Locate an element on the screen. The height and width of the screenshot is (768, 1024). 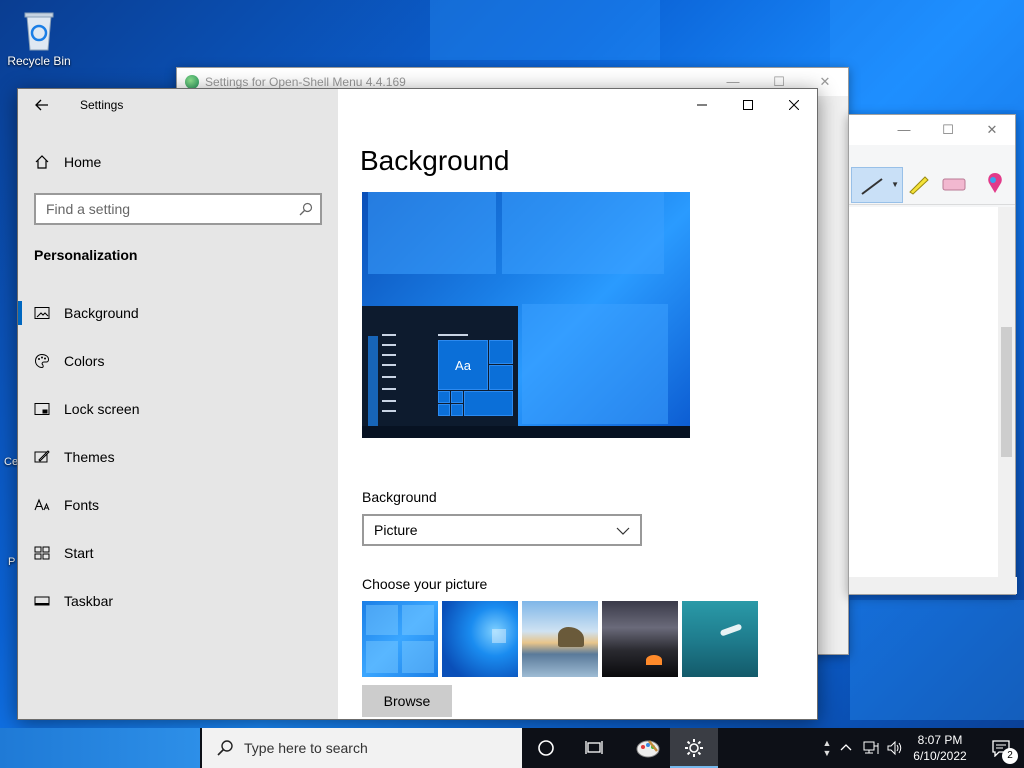
minimize-button is located at coordinates (702, 105).